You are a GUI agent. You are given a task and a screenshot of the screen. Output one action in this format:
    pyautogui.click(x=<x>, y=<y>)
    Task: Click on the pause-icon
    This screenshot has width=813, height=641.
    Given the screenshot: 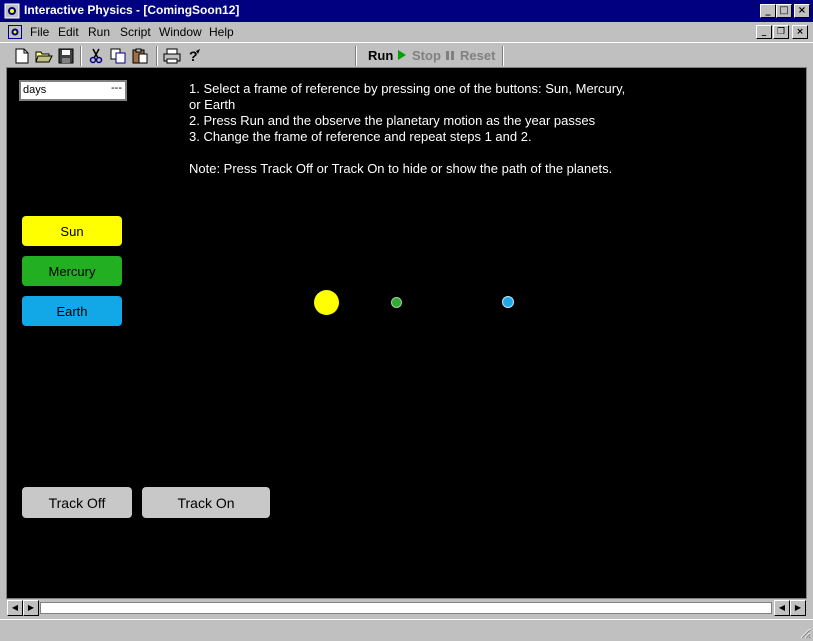 What is the action you would take?
    pyautogui.click(x=449, y=55)
    